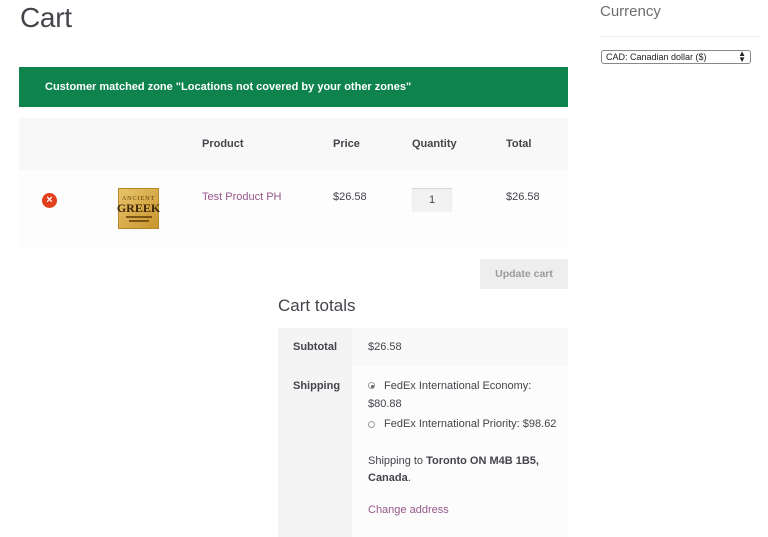 The image size is (768, 537). Describe the element at coordinates (346, 144) in the screenshot. I see `column-header-price: Price` at that location.